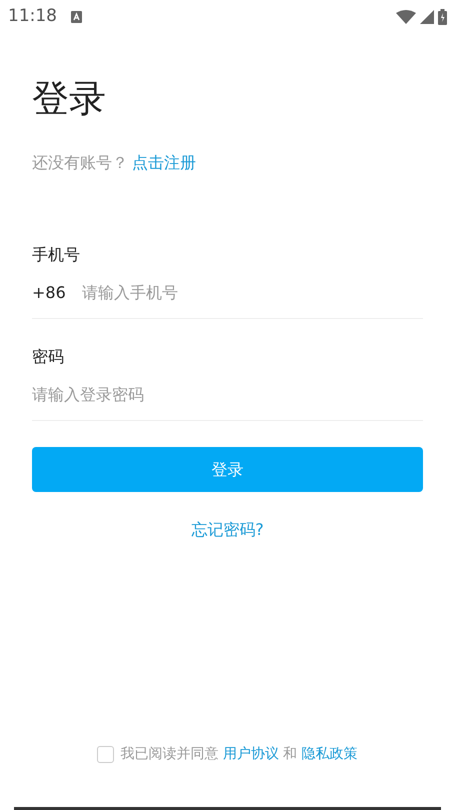 The image size is (455, 810). I want to click on login-button: 登录, so click(227, 469).